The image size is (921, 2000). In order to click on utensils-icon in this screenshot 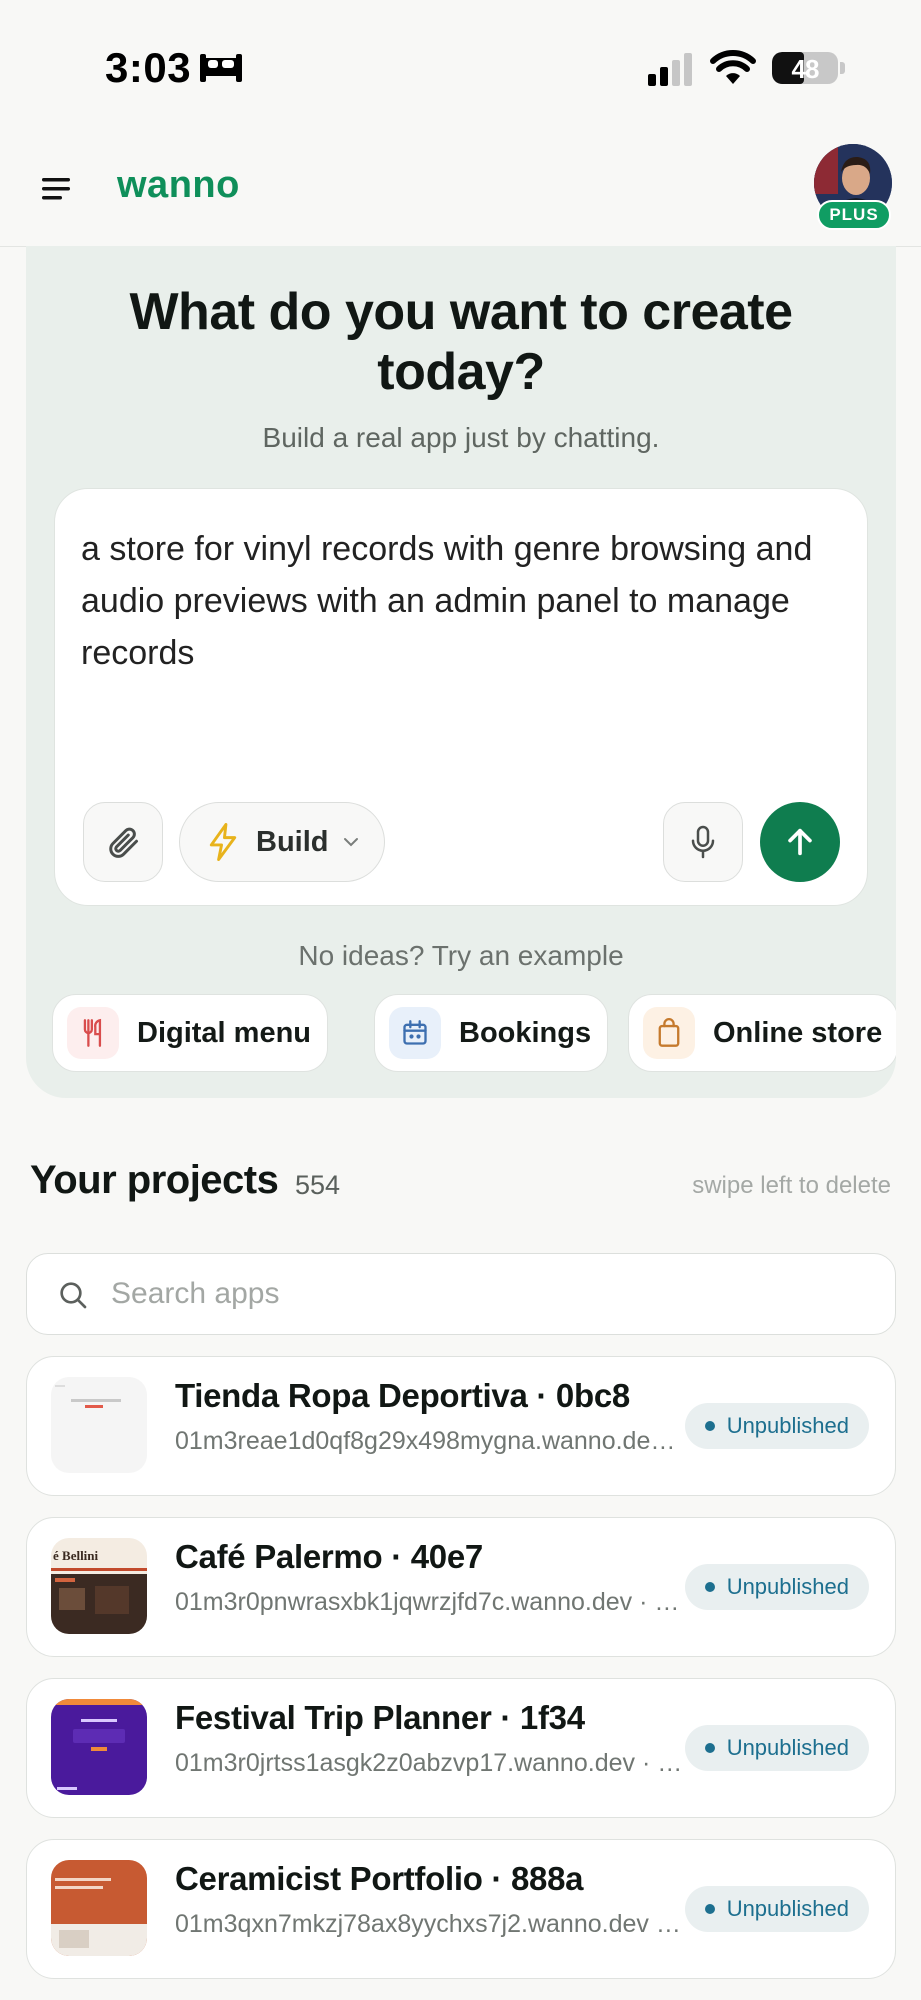, I will do `click(93, 1033)`.